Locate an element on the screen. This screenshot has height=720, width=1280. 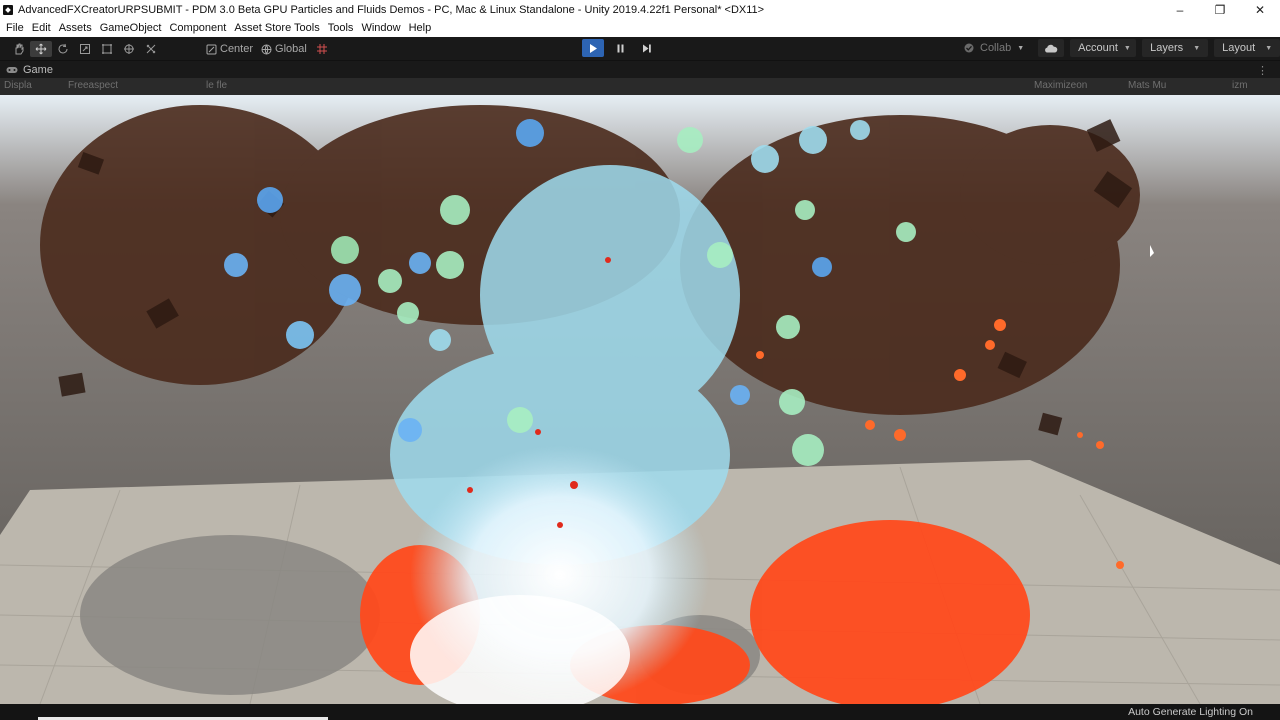
layout-dropdown: Layout ▼ is located at coordinates (1247, 48).